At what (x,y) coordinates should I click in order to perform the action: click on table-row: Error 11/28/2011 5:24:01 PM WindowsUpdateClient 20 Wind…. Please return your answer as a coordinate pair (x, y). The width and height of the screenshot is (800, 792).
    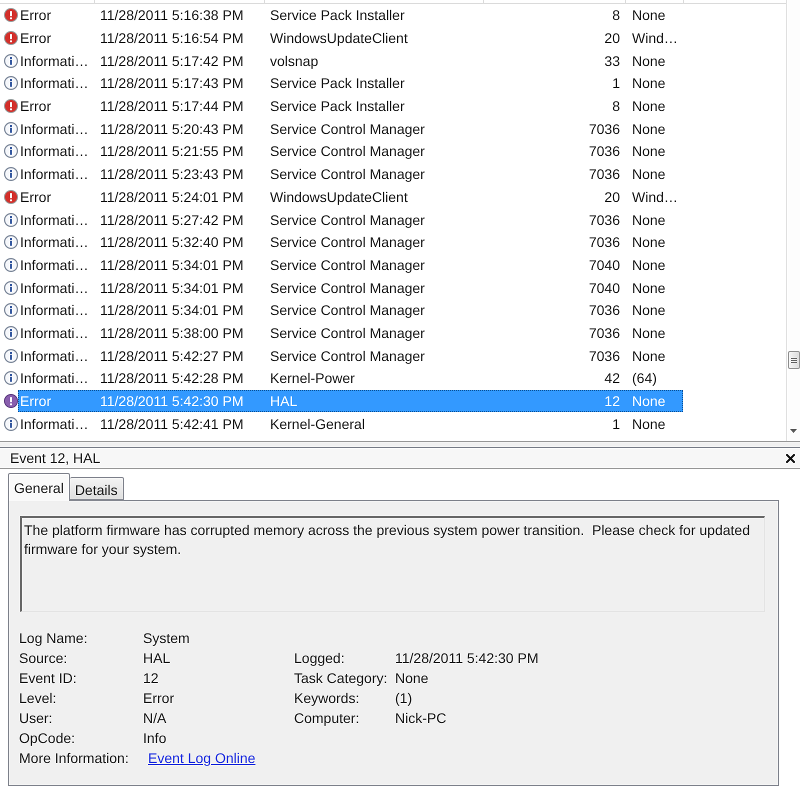
    Looking at the image, I should click on (350, 197).